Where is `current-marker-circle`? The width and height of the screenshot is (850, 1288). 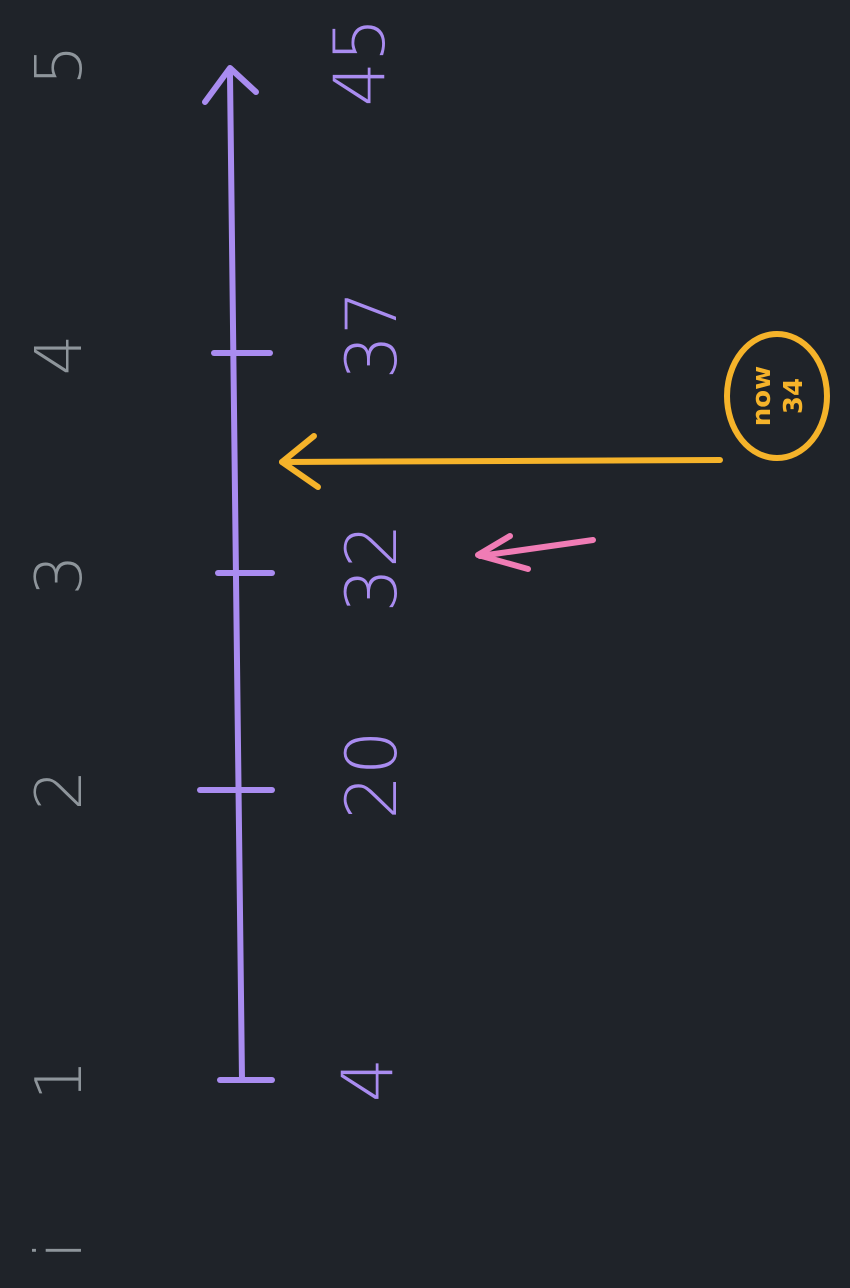 current-marker-circle is located at coordinates (777, 396).